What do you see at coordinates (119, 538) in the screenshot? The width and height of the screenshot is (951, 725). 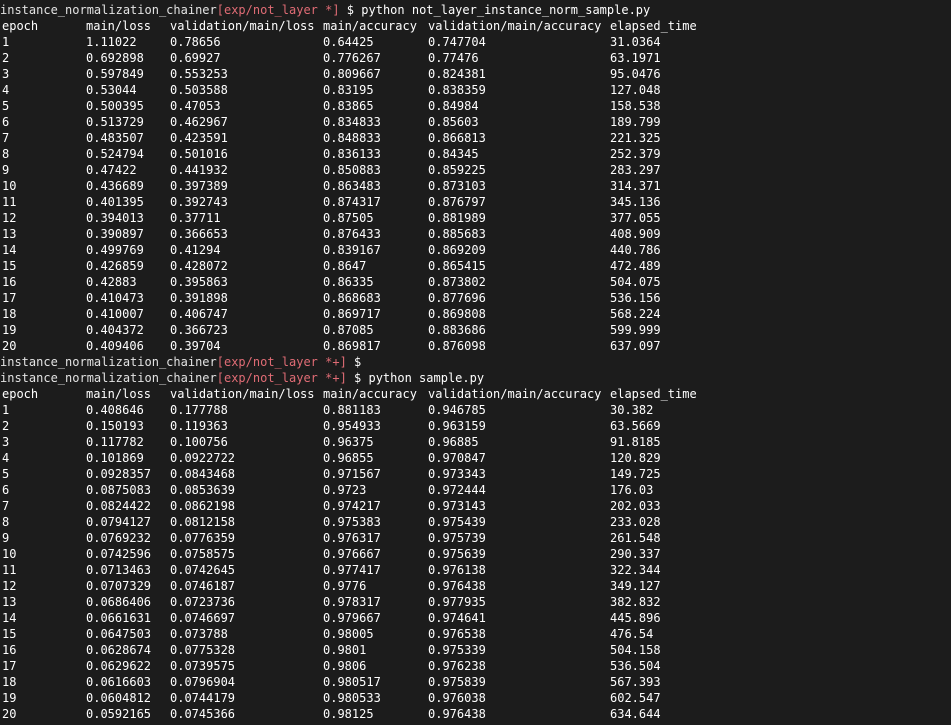 I see `table-cell: 0.0769232` at bounding box center [119, 538].